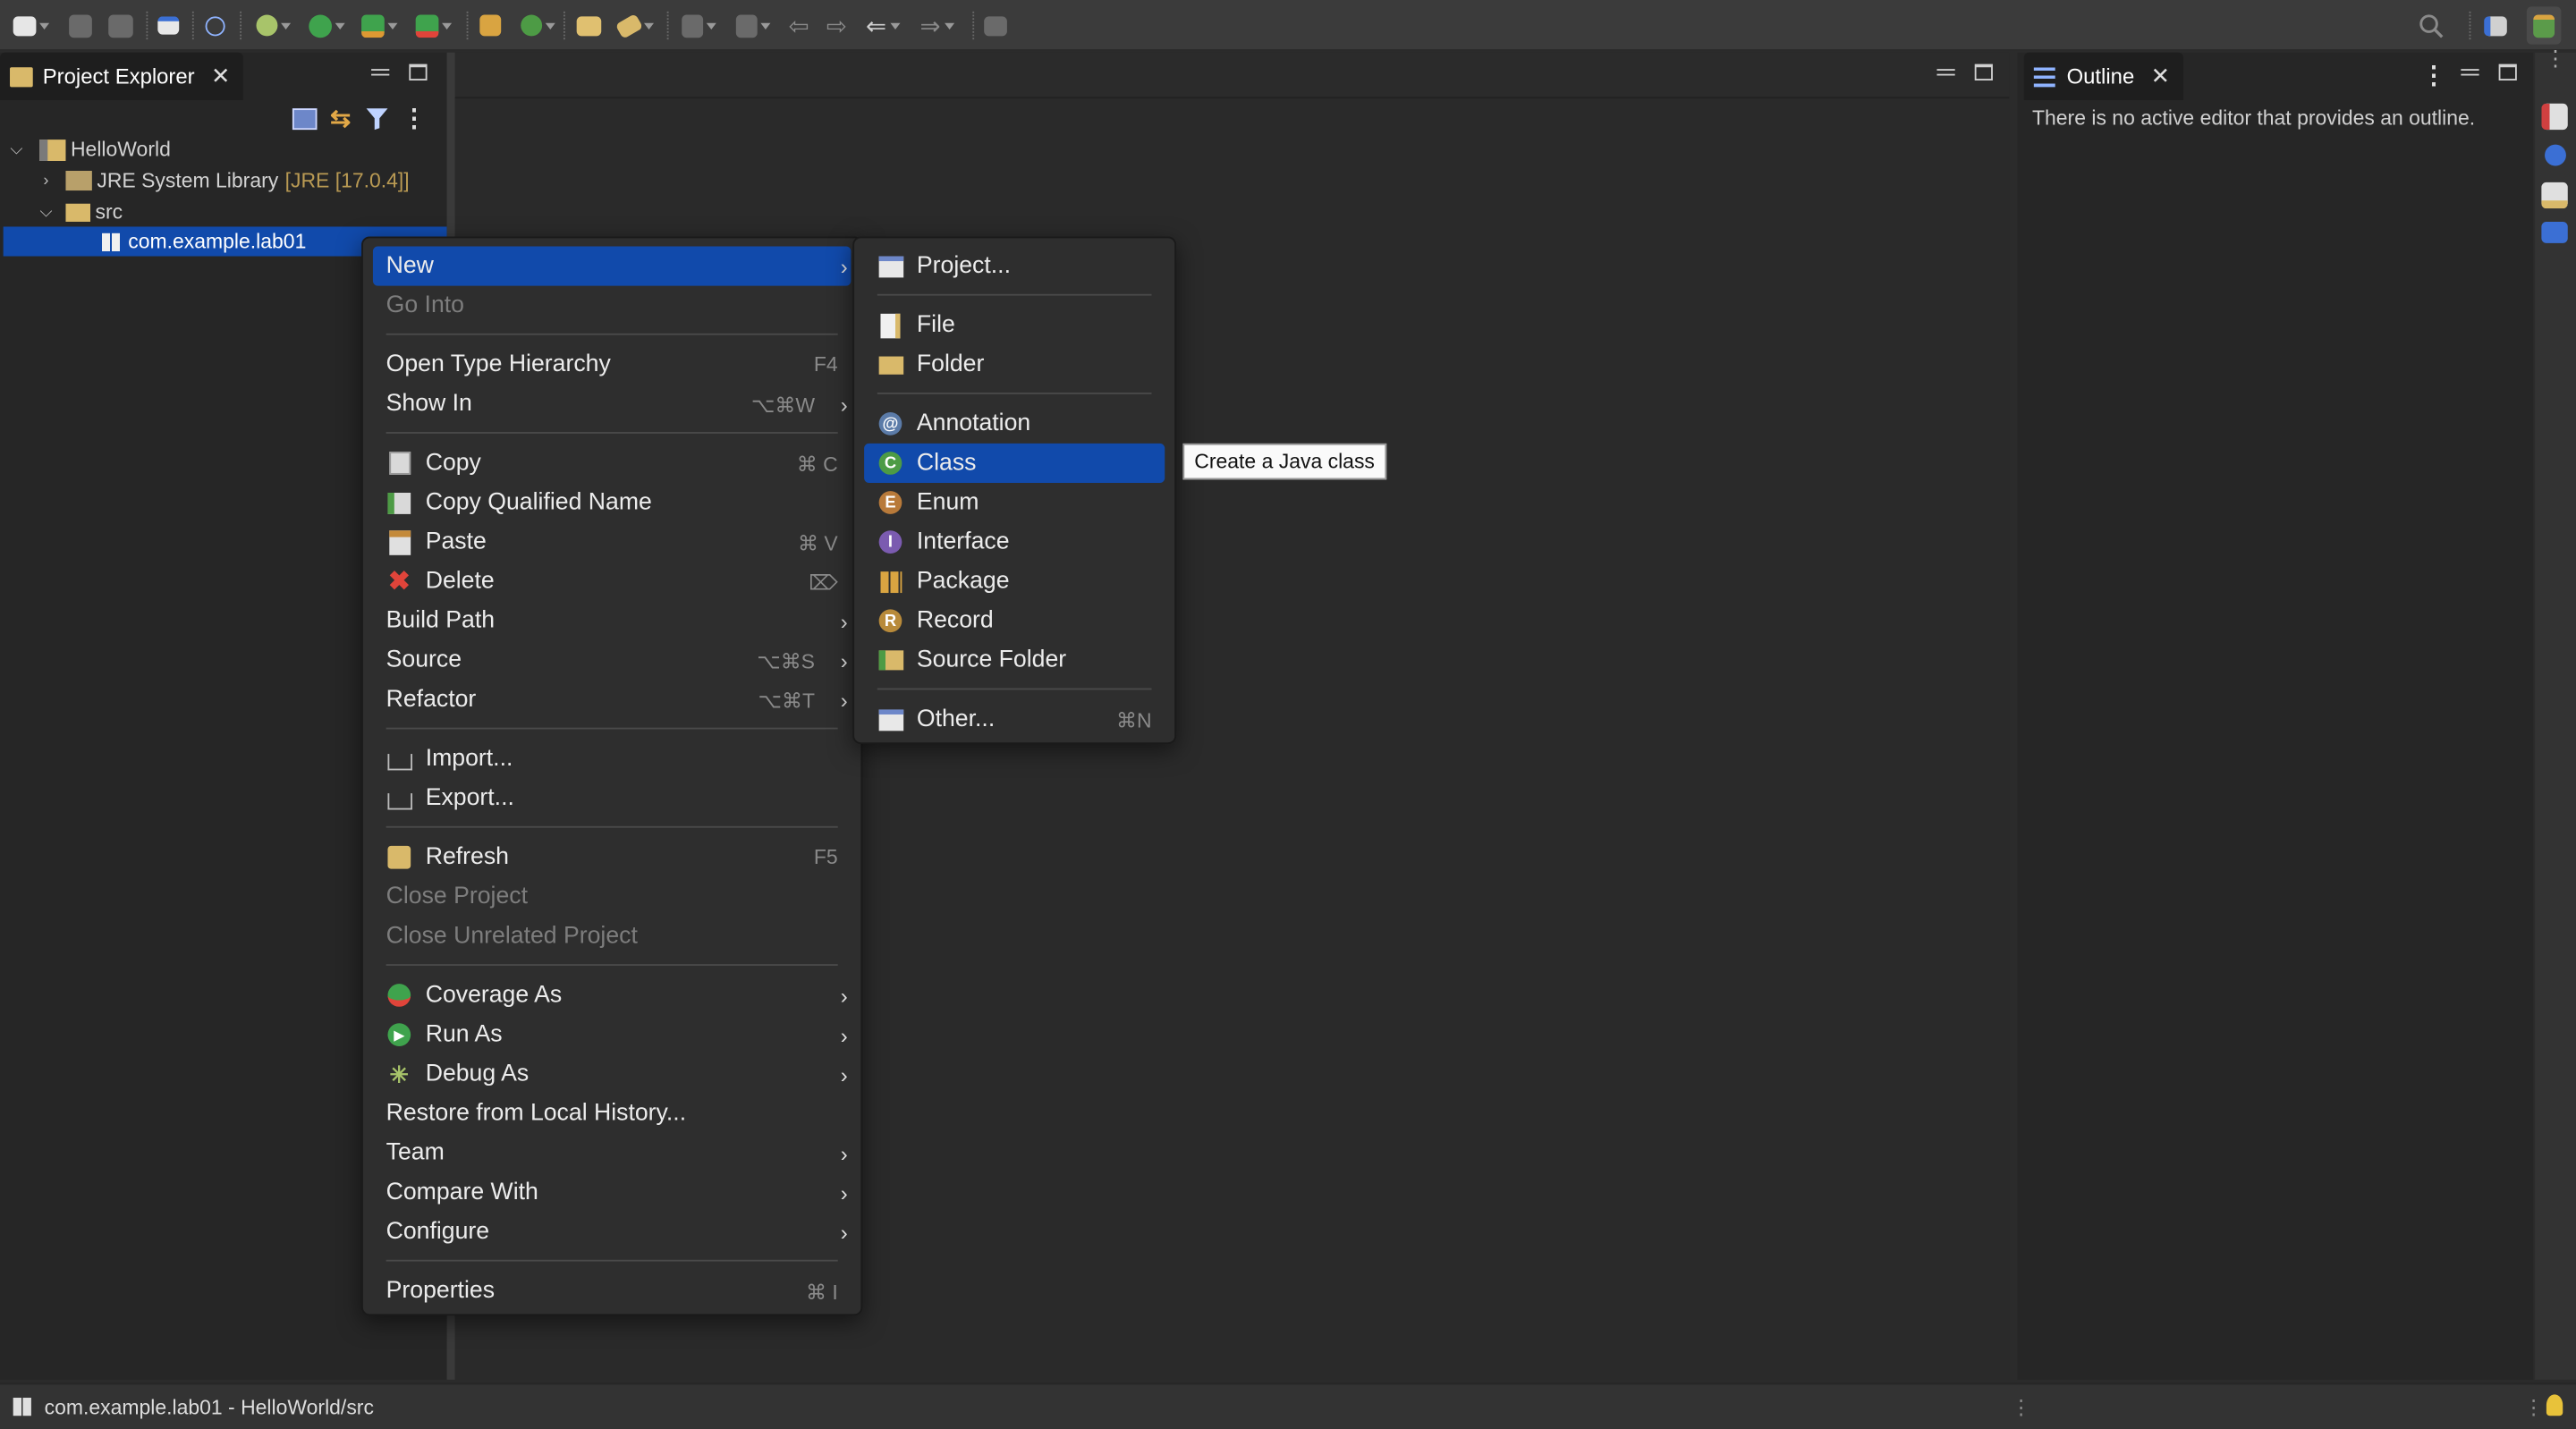 This screenshot has width=2576, height=1429. Describe the element at coordinates (80, 25) in the screenshot. I see `save-icon` at that location.